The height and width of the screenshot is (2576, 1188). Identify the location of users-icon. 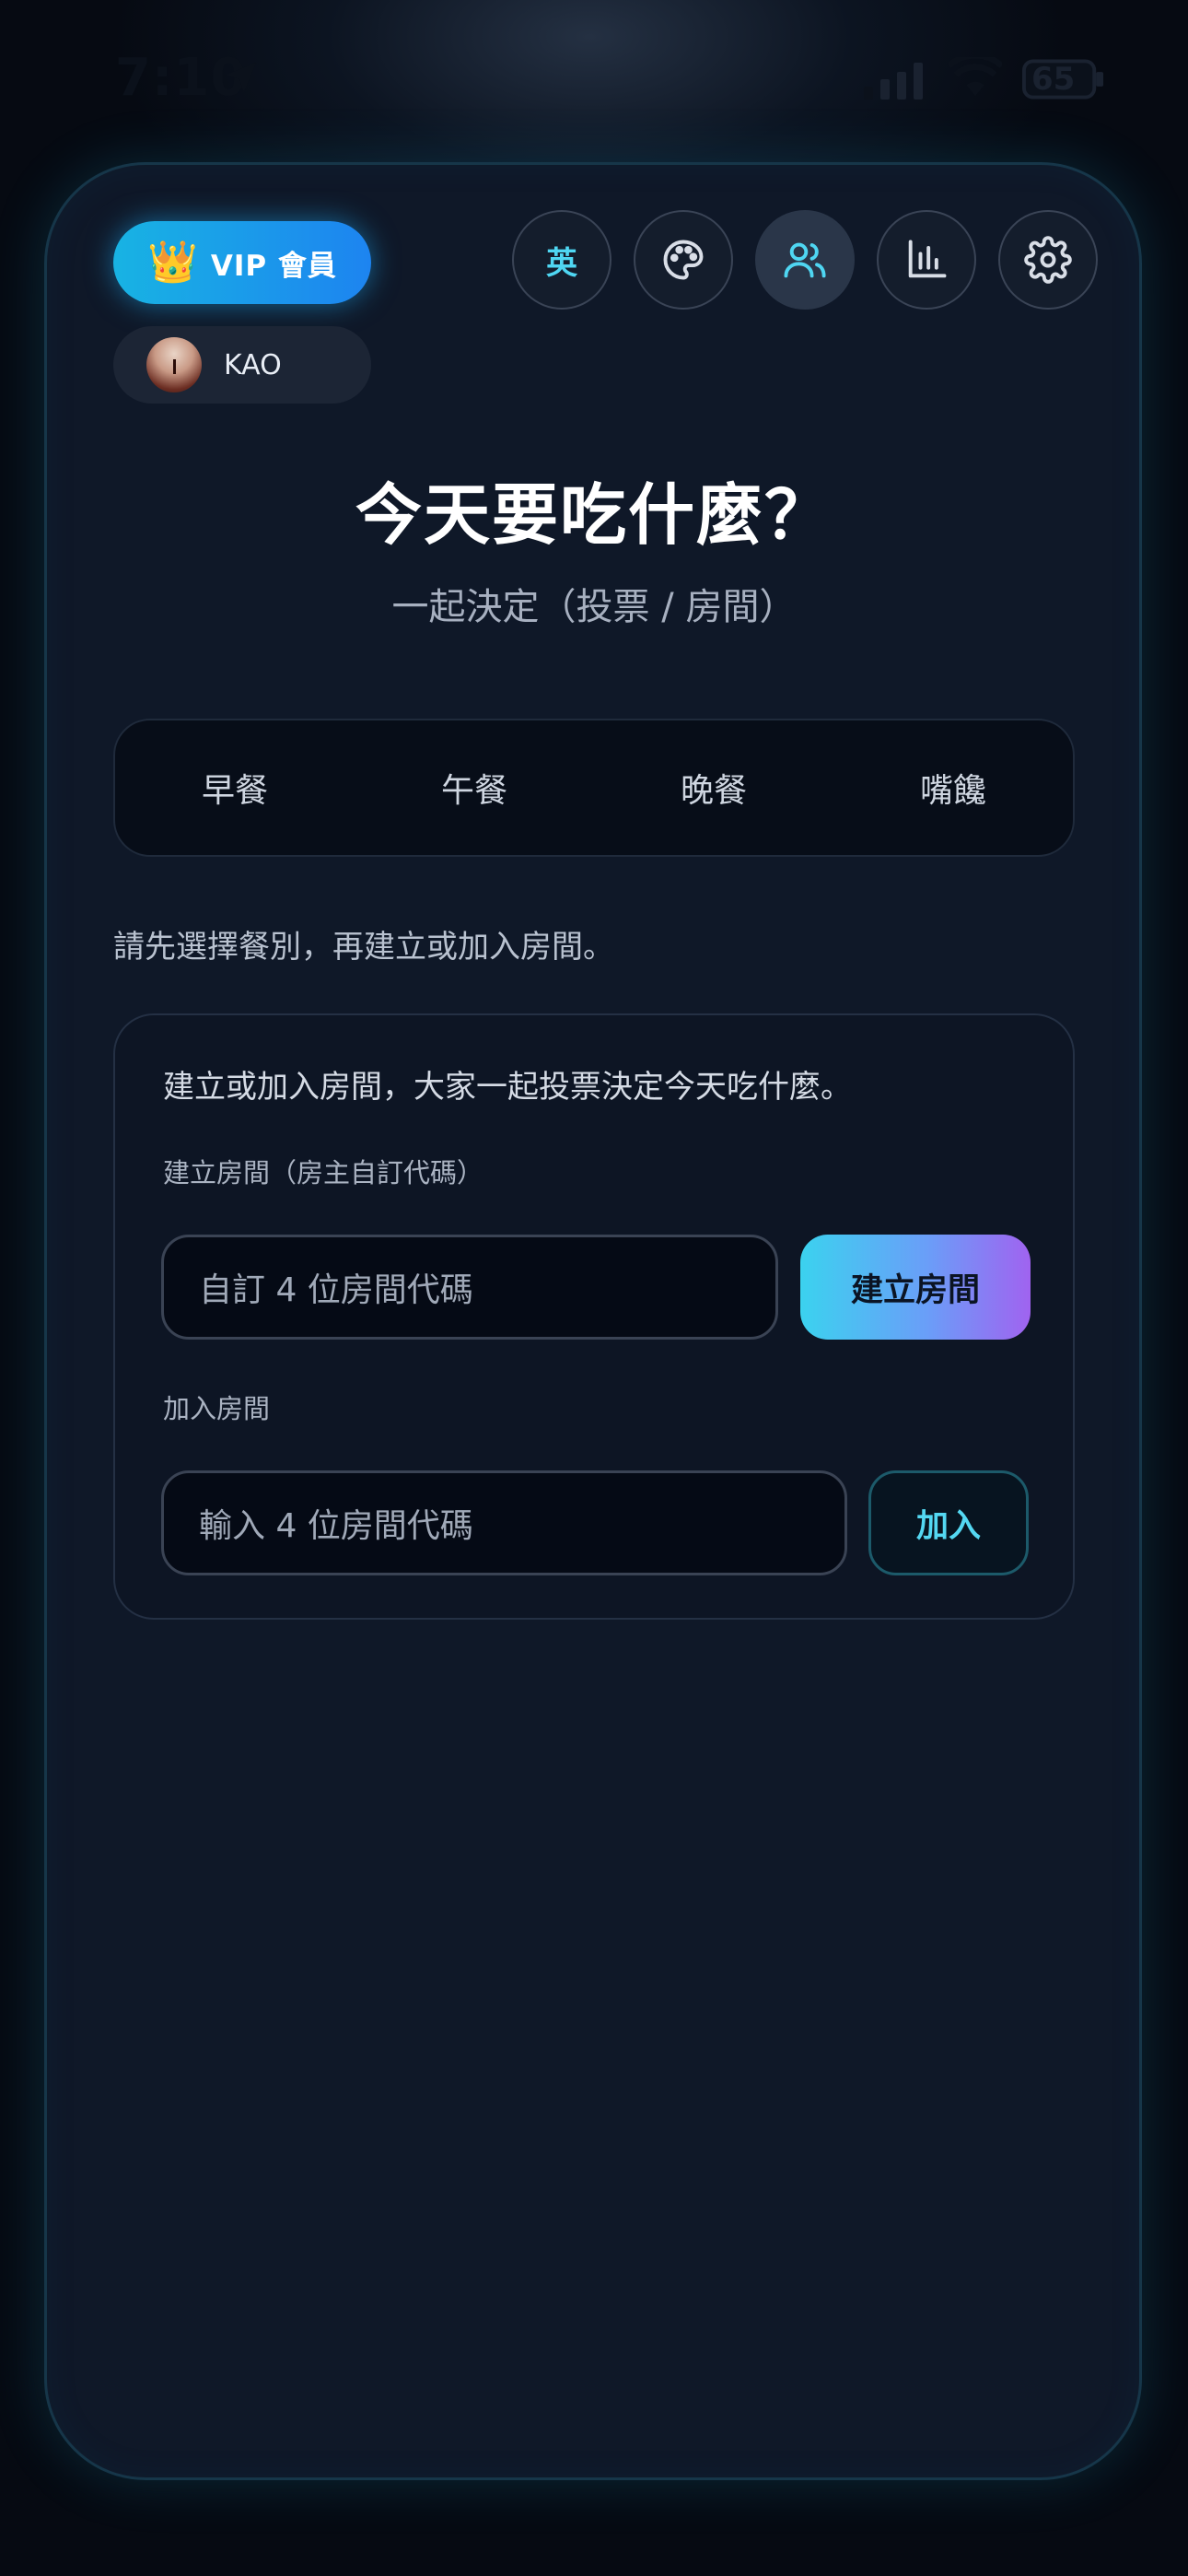
(805, 260).